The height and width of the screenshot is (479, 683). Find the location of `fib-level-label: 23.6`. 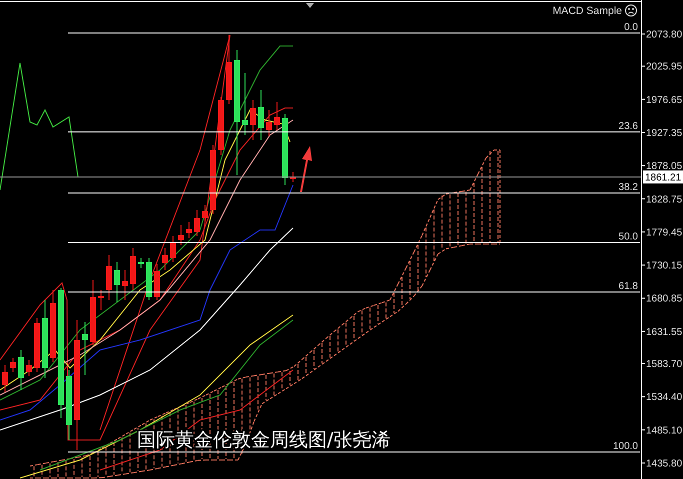

fib-level-label: 23.6 is located at coordinates (628, 126).